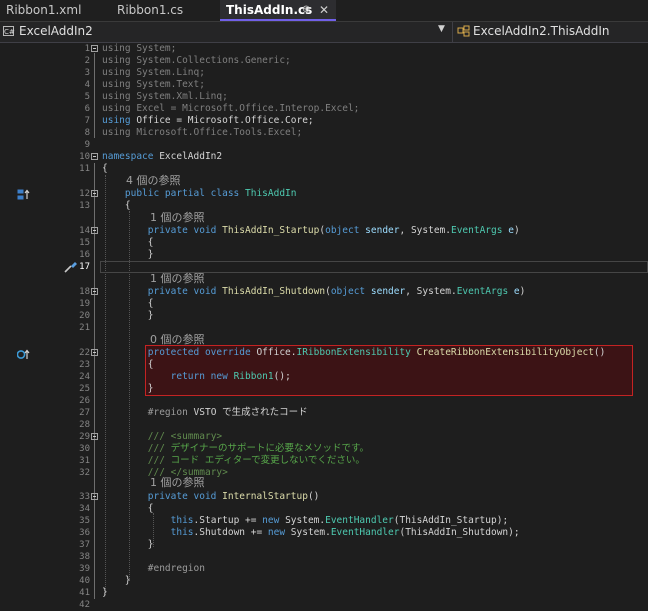 Image resolution: width=648 pixels, height=611 pixels. What do you see at coordinates (278, 10) in the screenshot?
I see `tab-thisaddin-cs: ThisAddIn.cs ⊕ ✕` at bounding box center [278, 10].